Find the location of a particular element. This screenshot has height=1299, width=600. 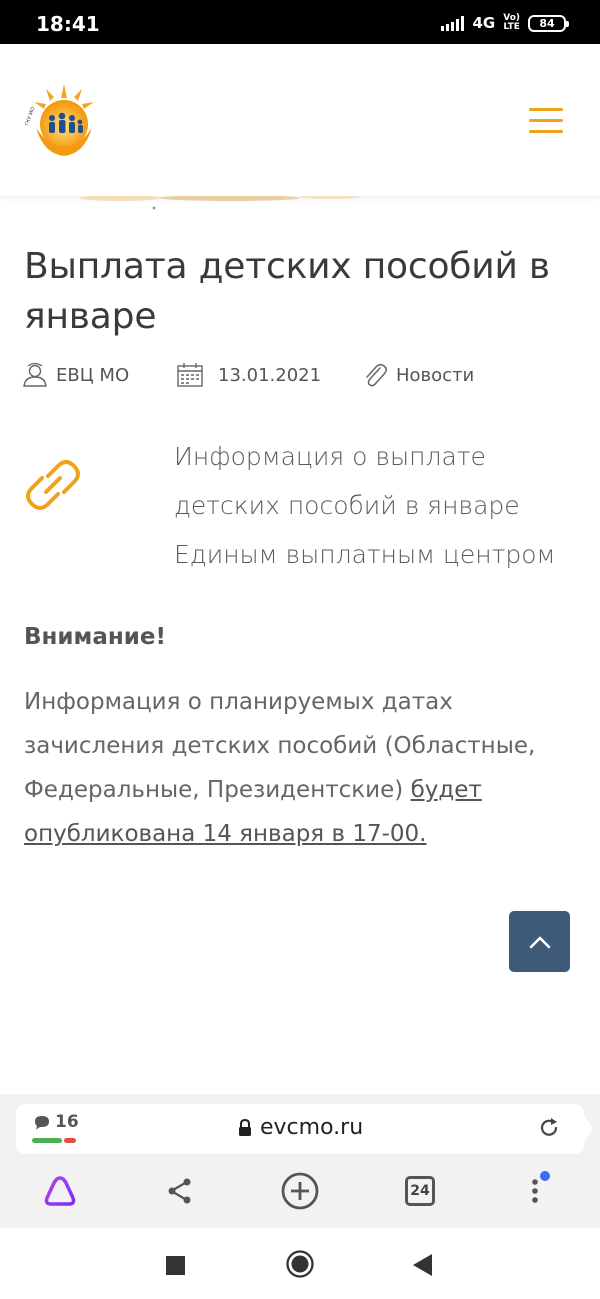

notification-dot is located at coordinates (545, 1176).